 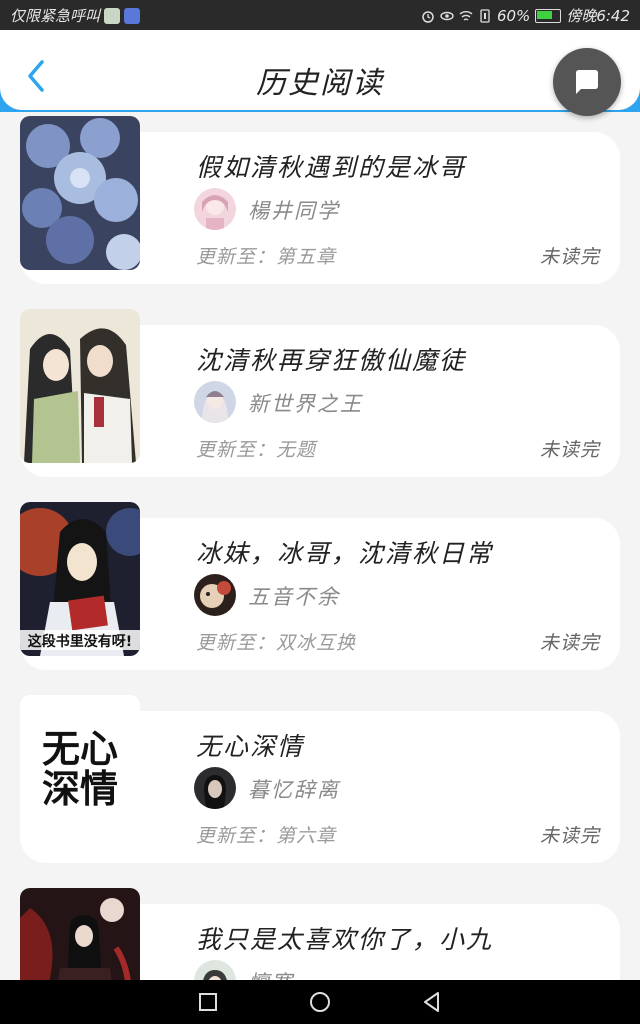 I want to click on book-title: 沈清秋再穿狂傲仙魔徒, so click(x=331, y=360).